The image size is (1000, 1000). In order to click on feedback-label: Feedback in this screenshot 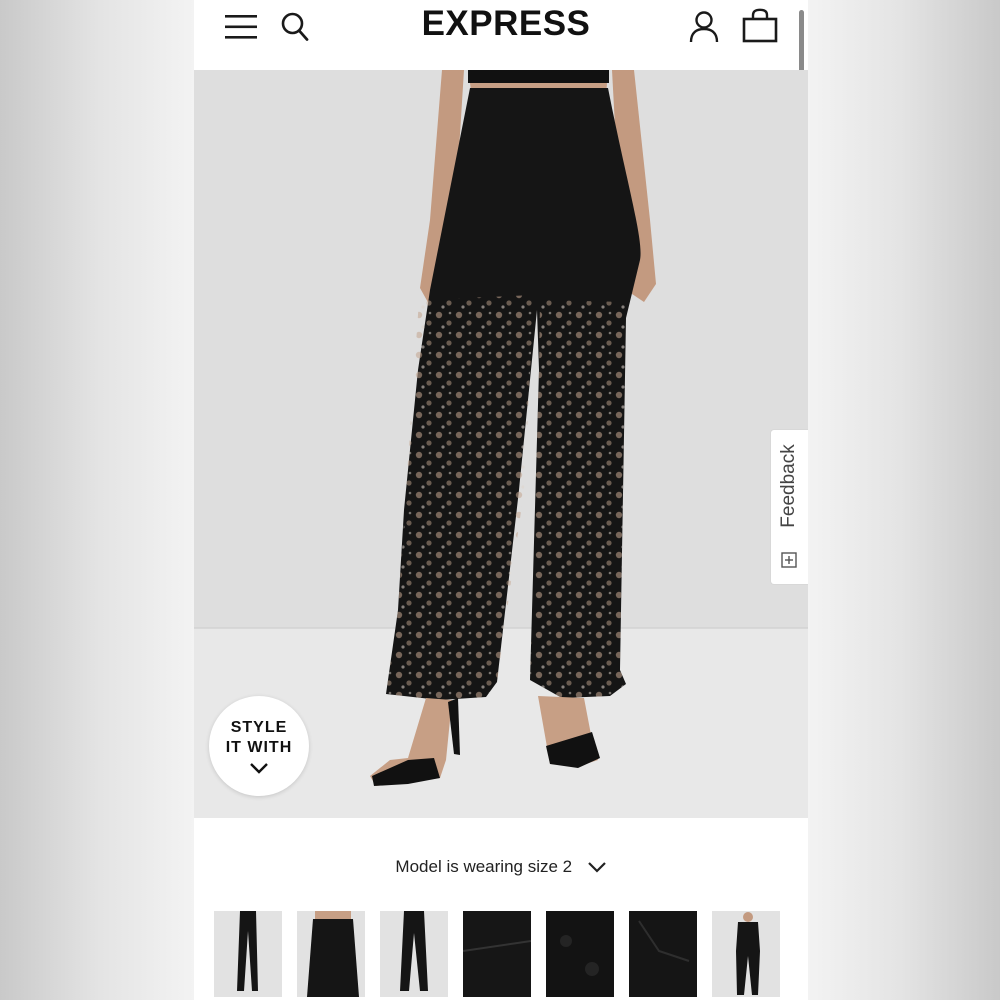, I will do `click(788, 486)`.